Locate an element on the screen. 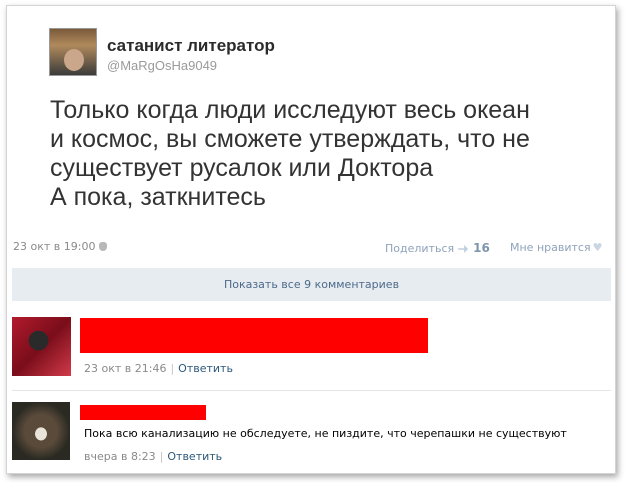 This screenshot has width=625, height=483. comment-meta: вчера в 8:23 | Ответить is located at coordinates (153, 456).